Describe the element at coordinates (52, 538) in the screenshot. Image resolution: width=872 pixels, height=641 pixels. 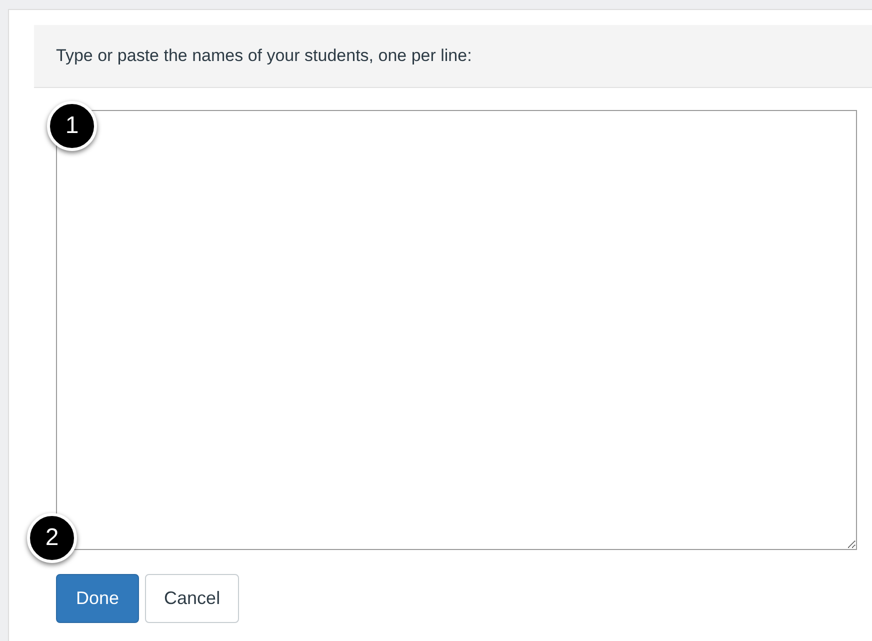
I see `callout-badge: 2` at that location.